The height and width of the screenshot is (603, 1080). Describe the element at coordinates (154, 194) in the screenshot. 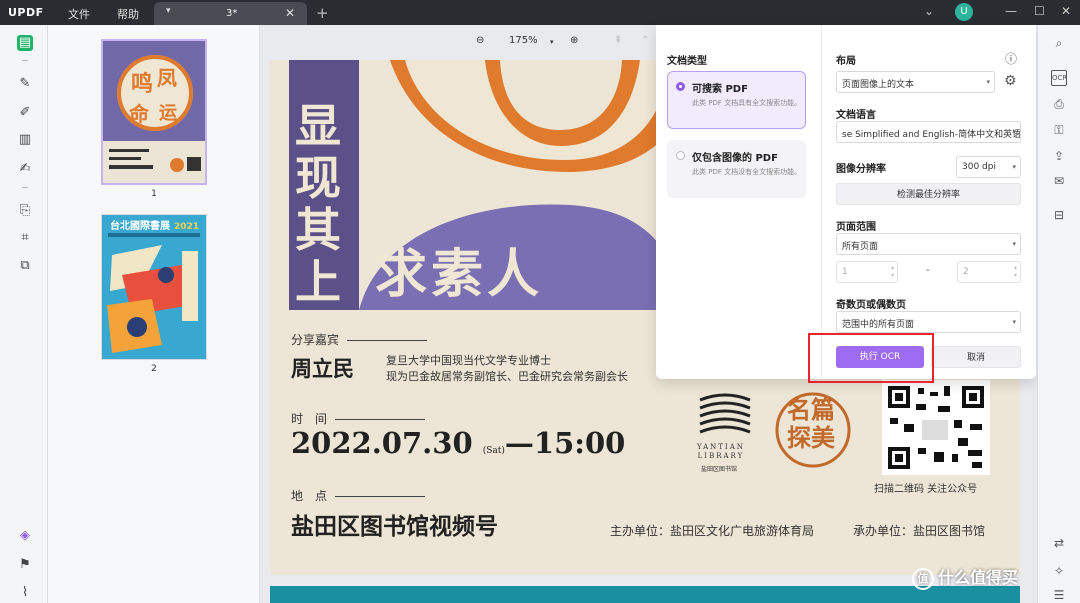

I see `page-number: 1` at that location.